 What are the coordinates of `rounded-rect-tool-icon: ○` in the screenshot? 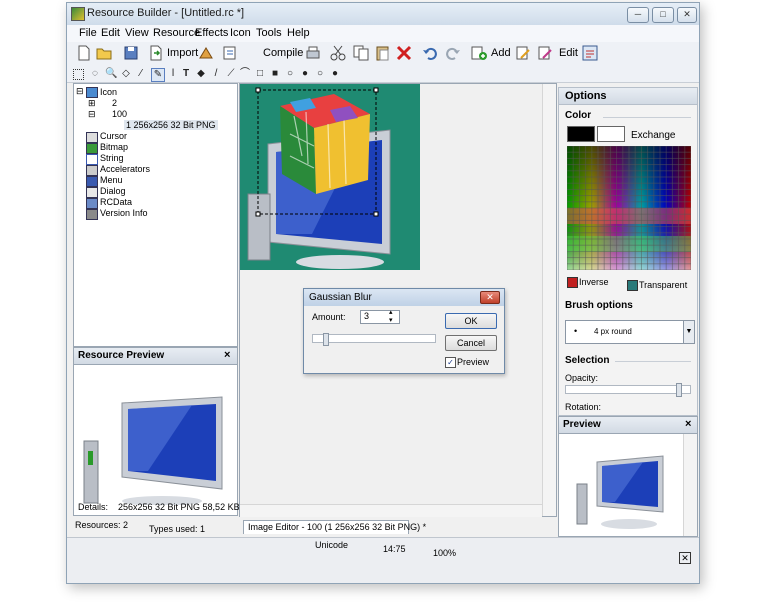 It's located at (290, 74).